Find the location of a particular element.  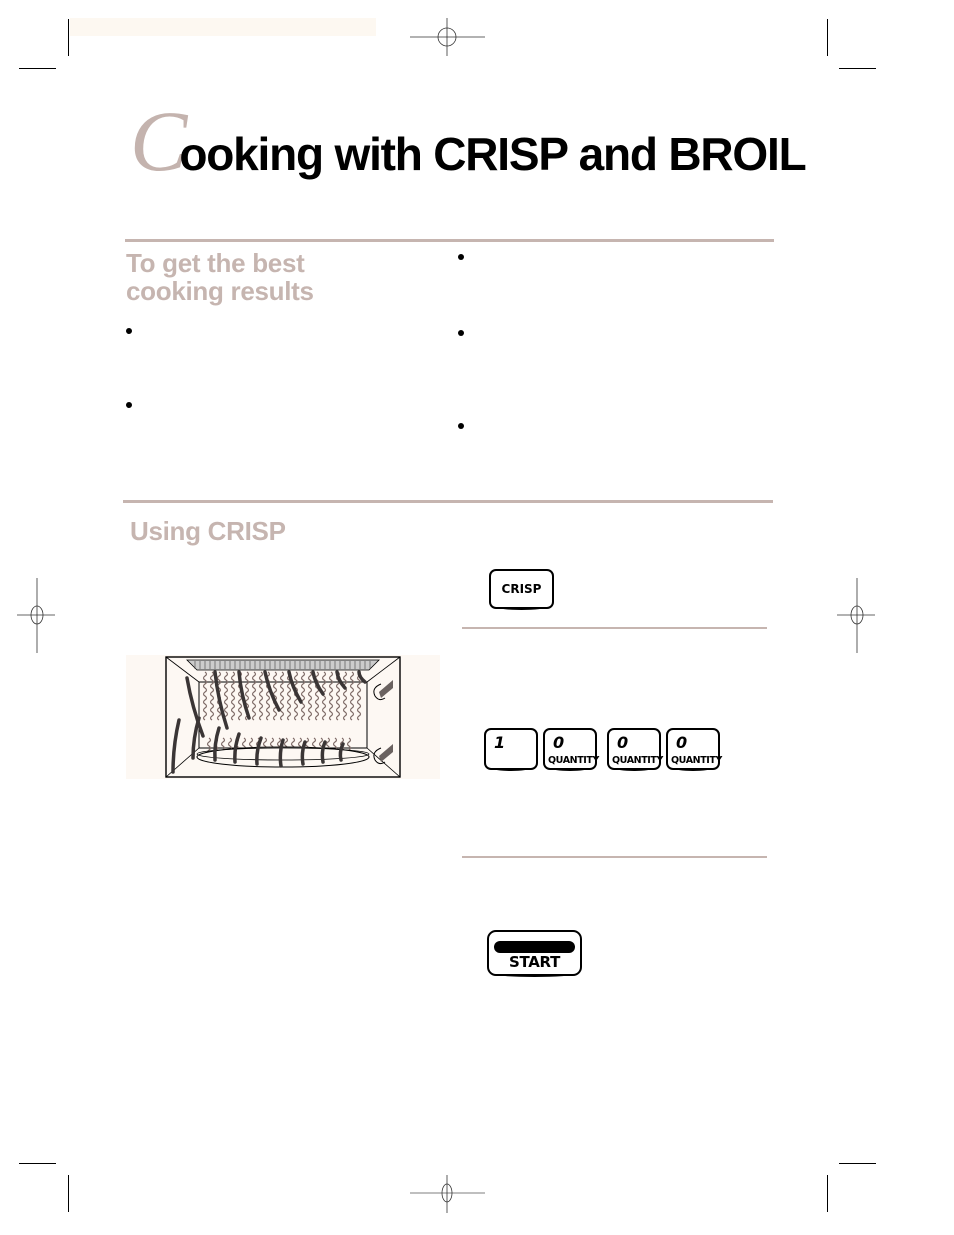

start-button-bar is located at coordinates (534, 947).